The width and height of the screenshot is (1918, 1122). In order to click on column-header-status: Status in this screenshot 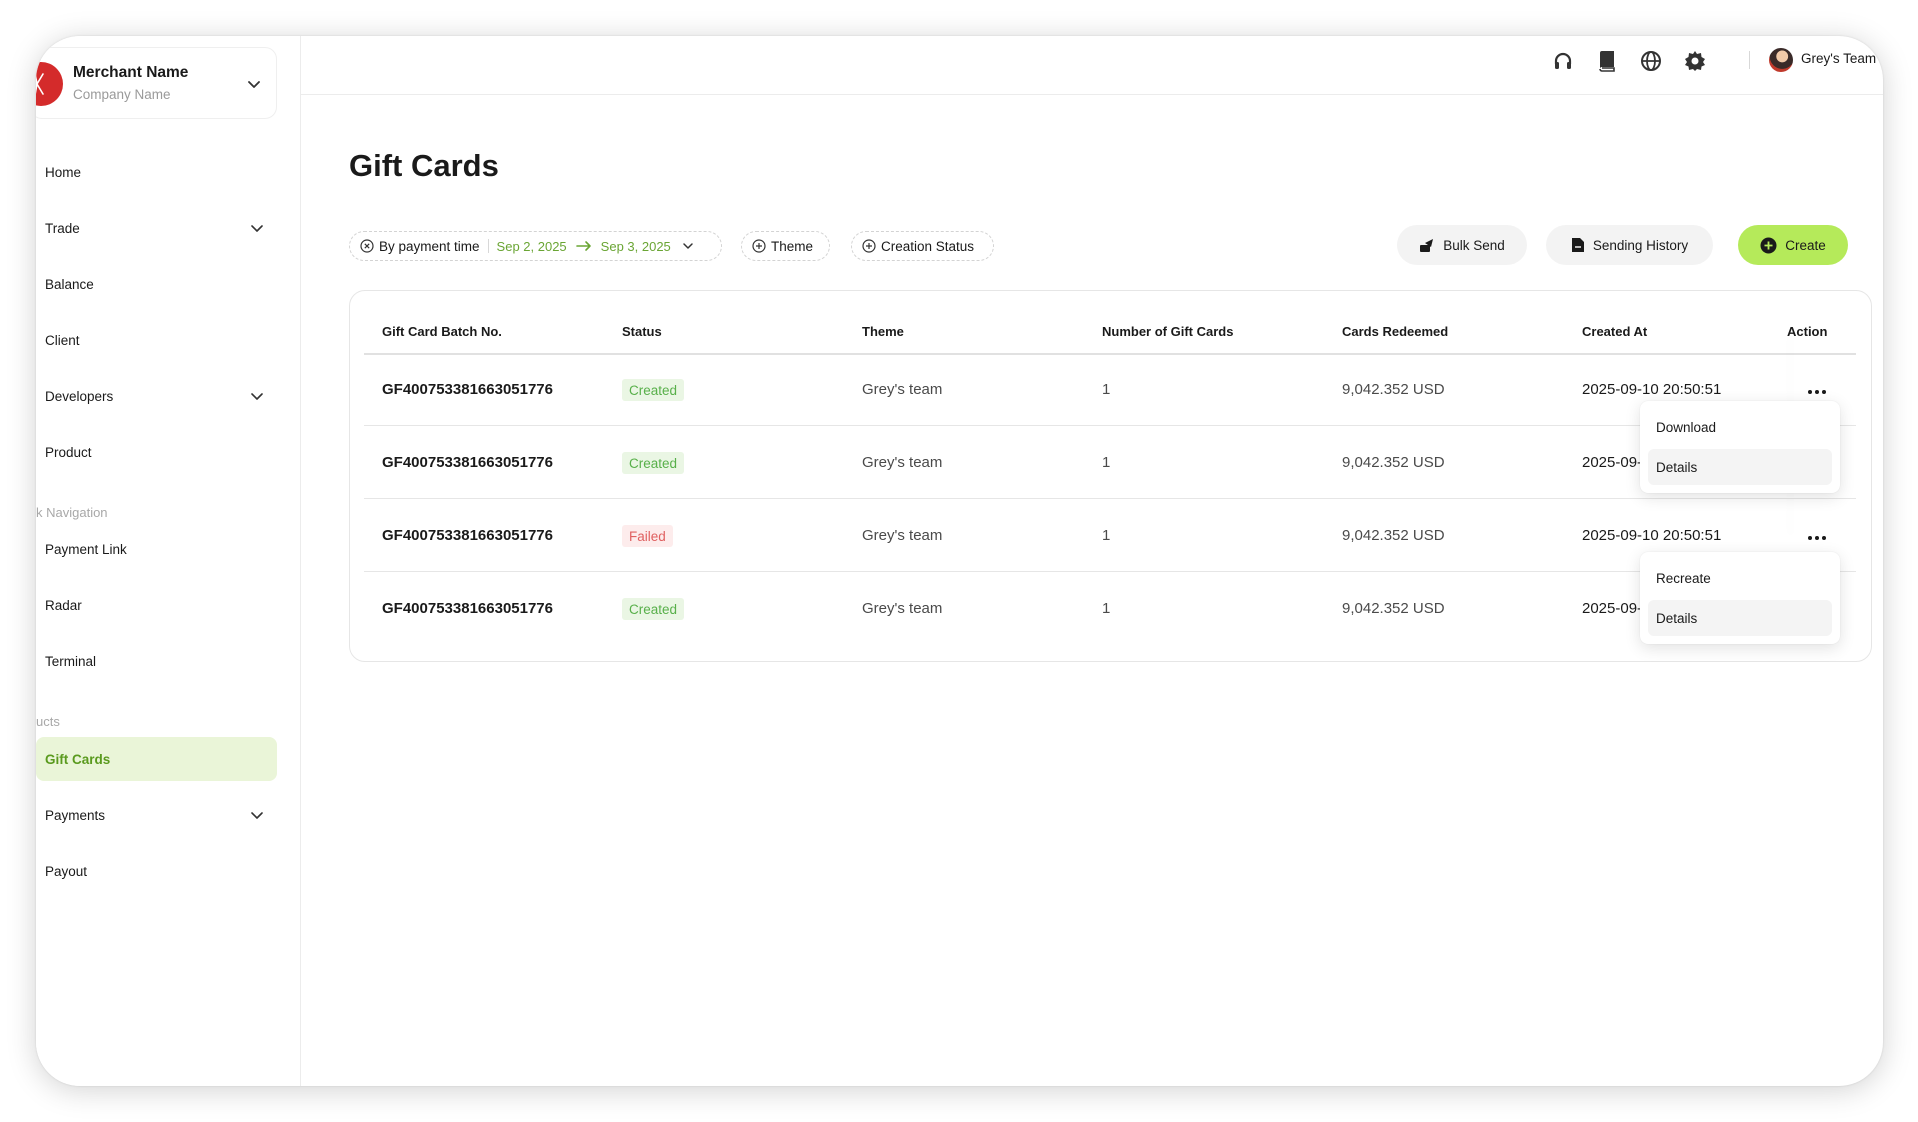, I will do `click(642, 331)`.